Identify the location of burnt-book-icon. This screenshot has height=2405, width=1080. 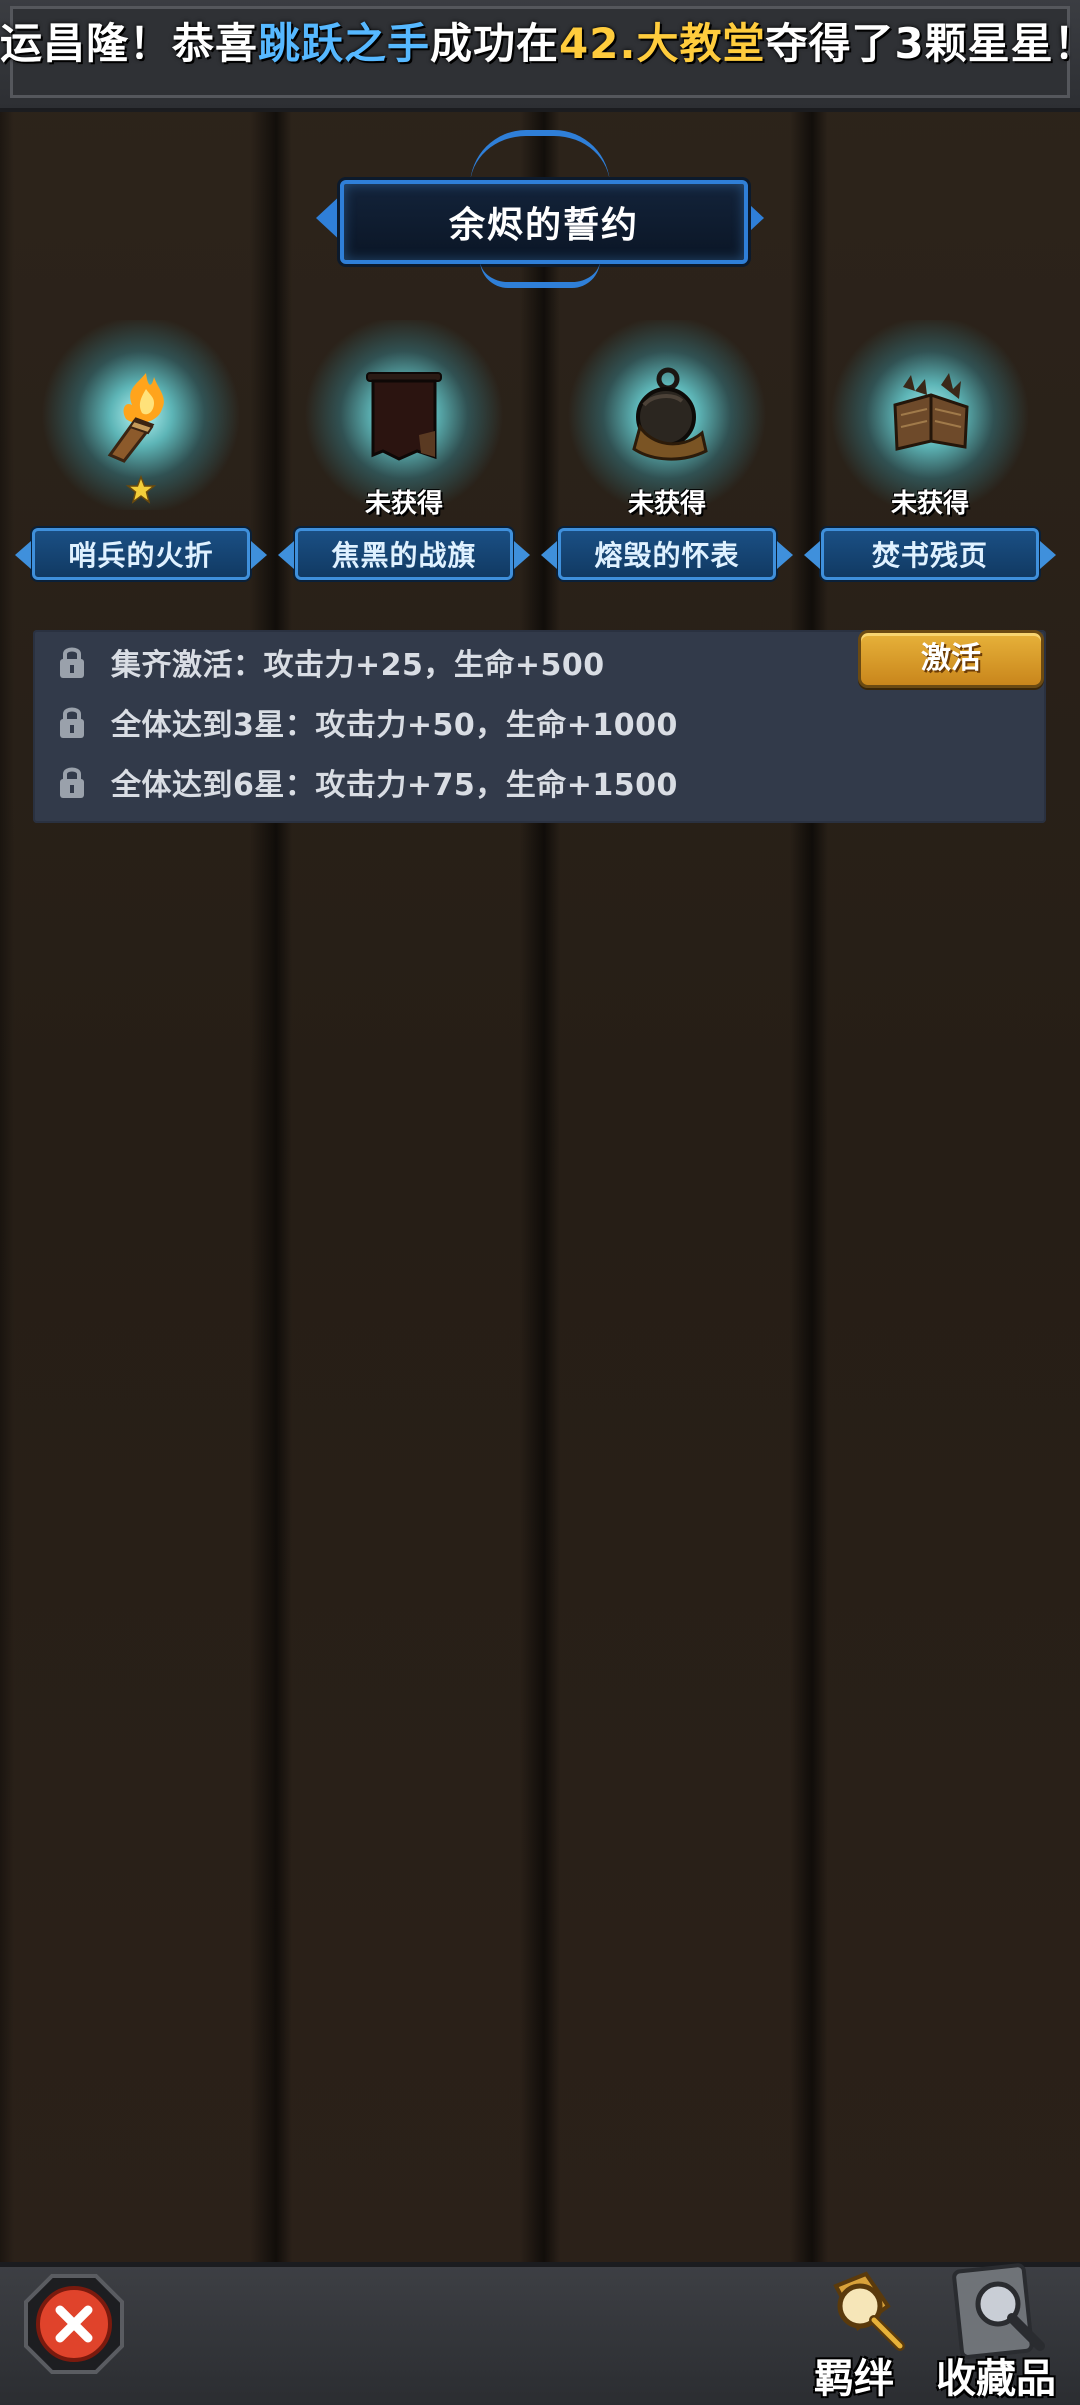
(931, 412).